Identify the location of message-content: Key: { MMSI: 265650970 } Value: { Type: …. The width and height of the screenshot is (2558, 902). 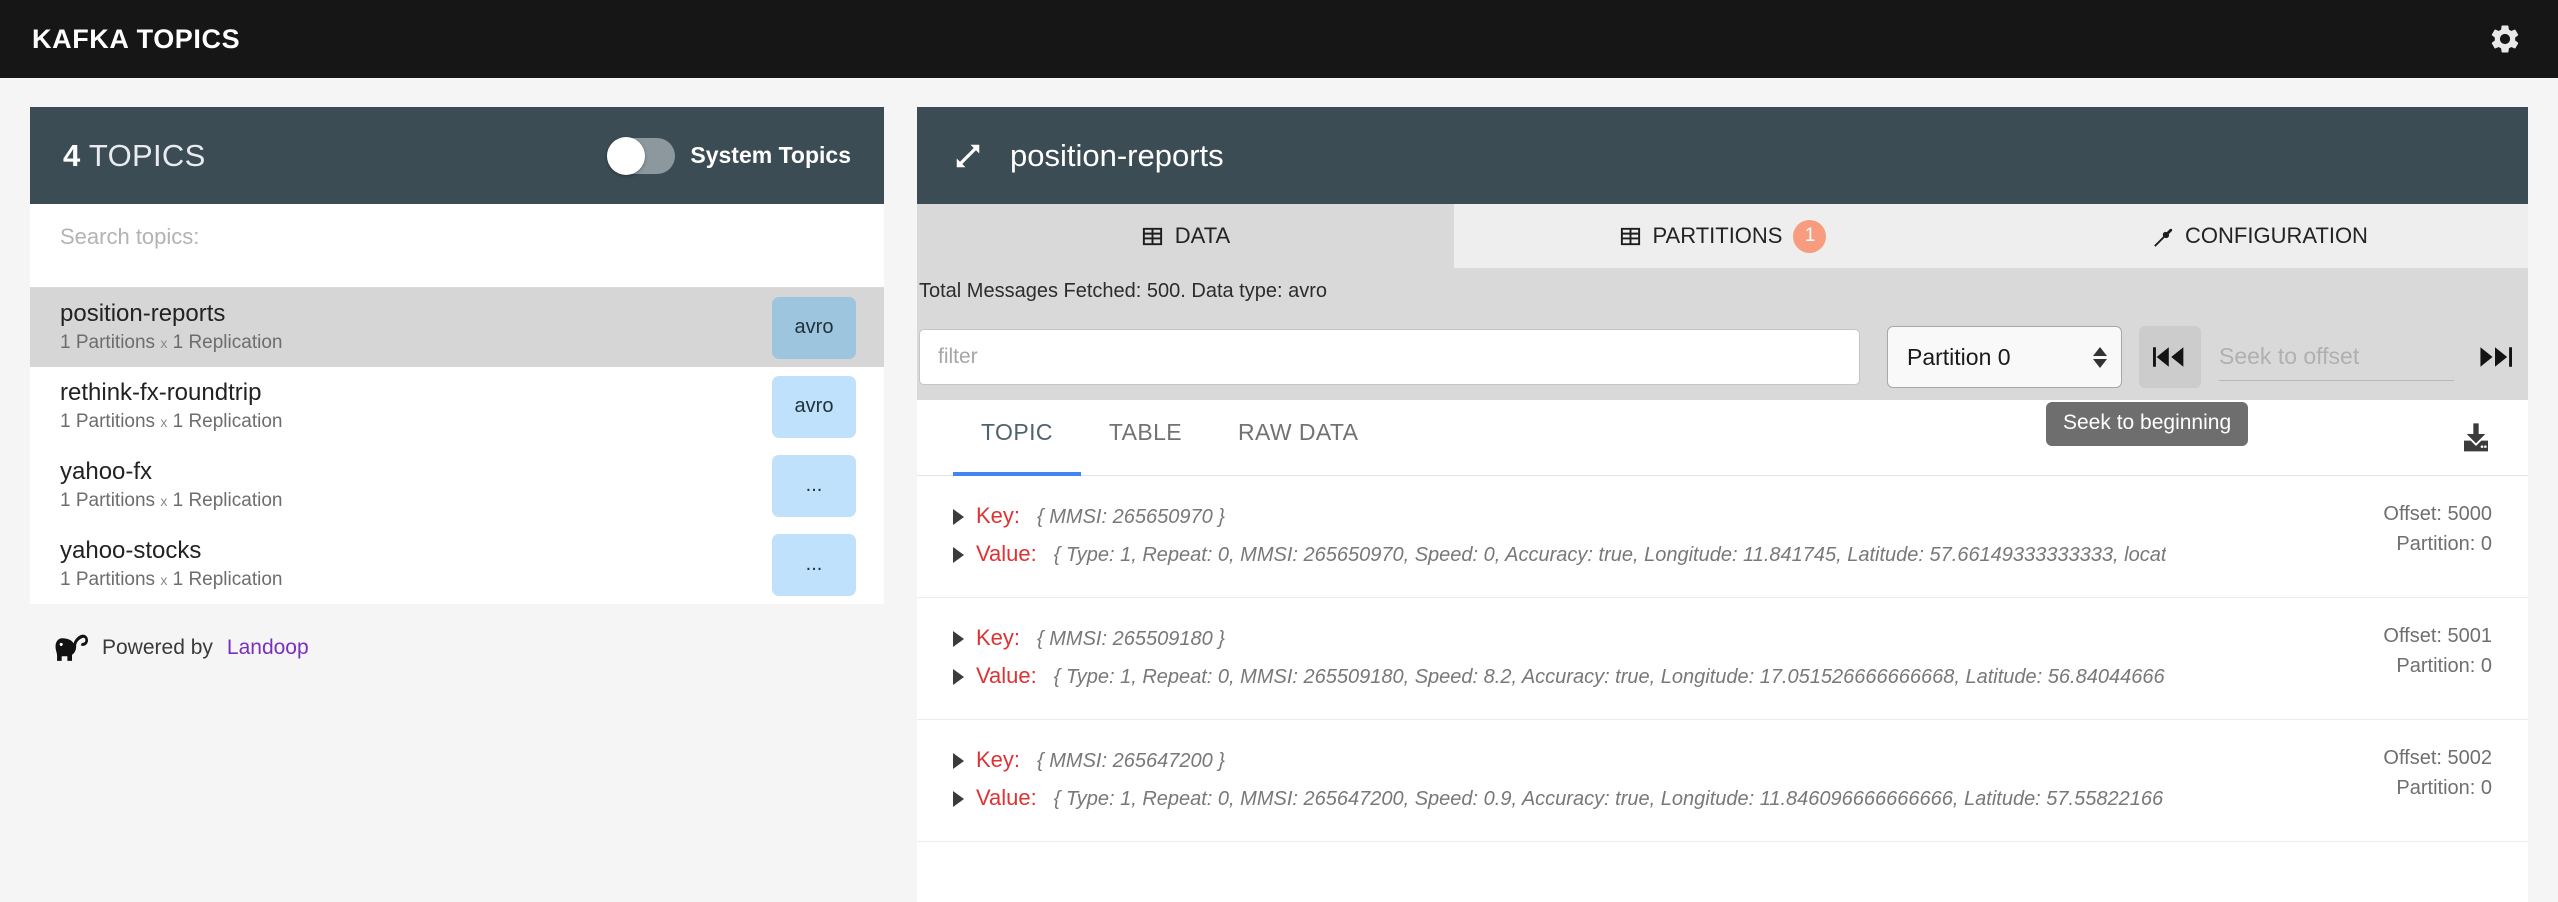
(1648, 535).